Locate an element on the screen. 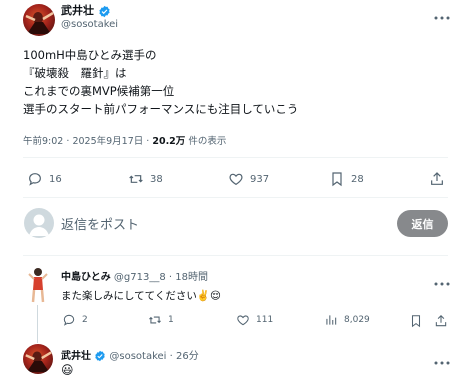 The image size is (472, 386). reply-author-name: 武井壮 is located at coordinates (76, 356).